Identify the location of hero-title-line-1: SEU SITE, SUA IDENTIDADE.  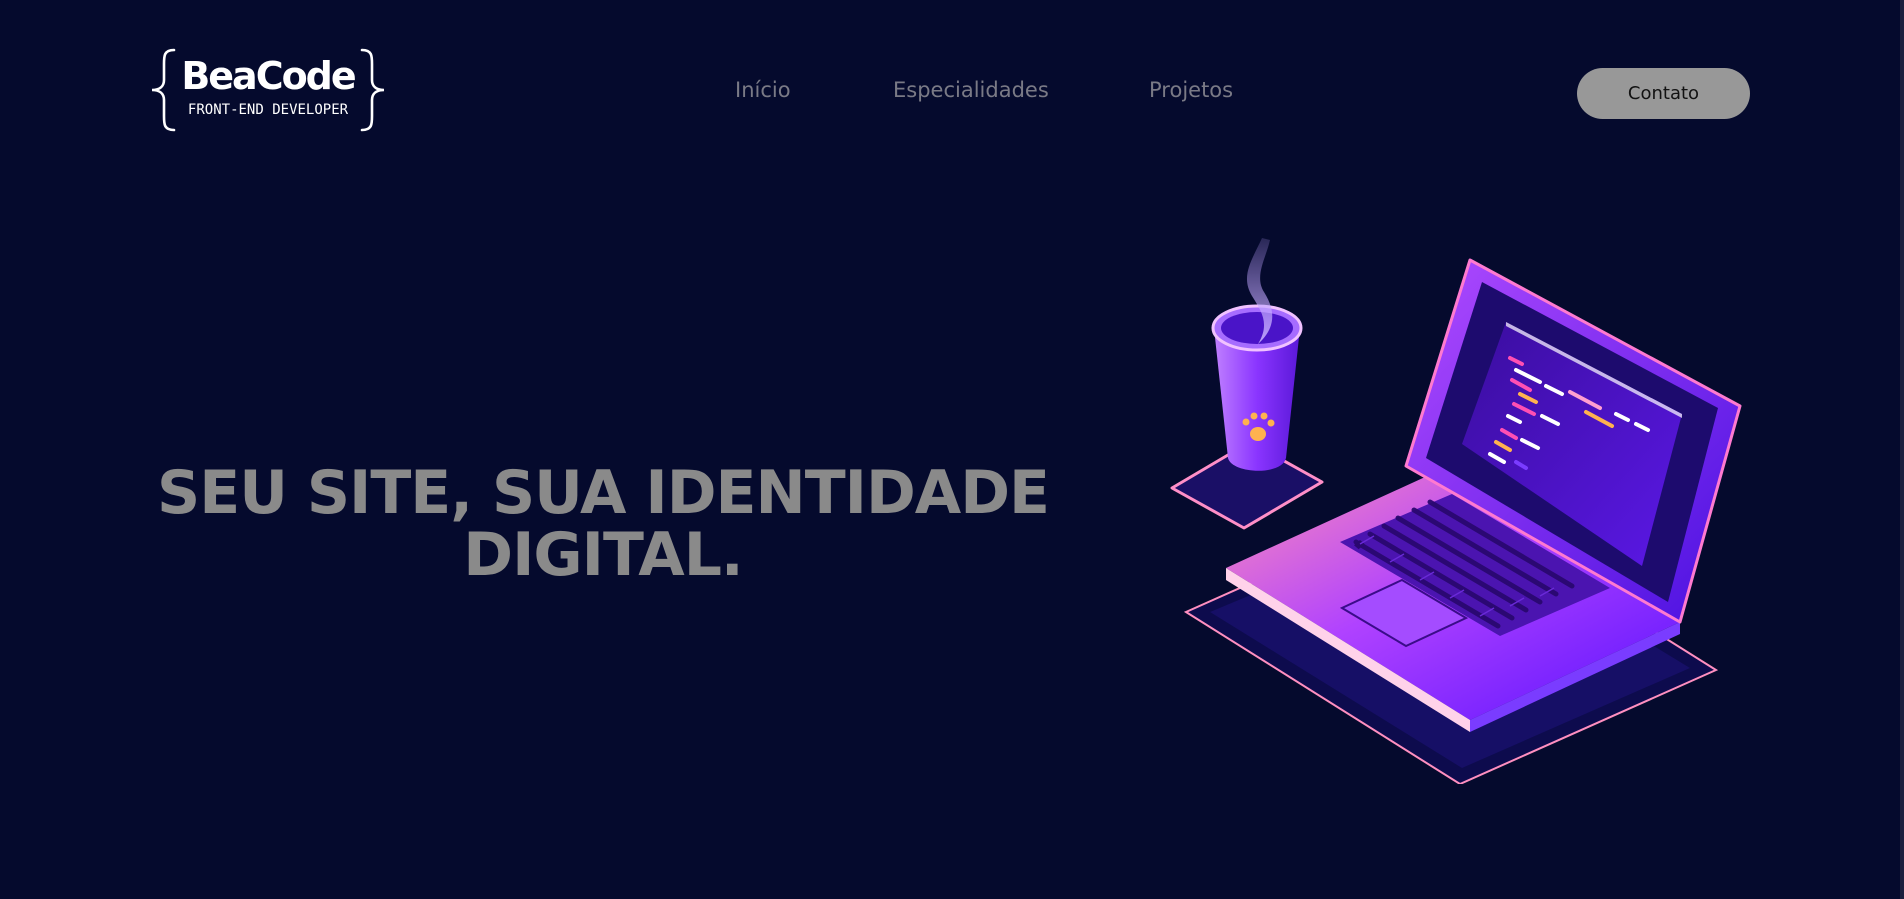
(603, 493).